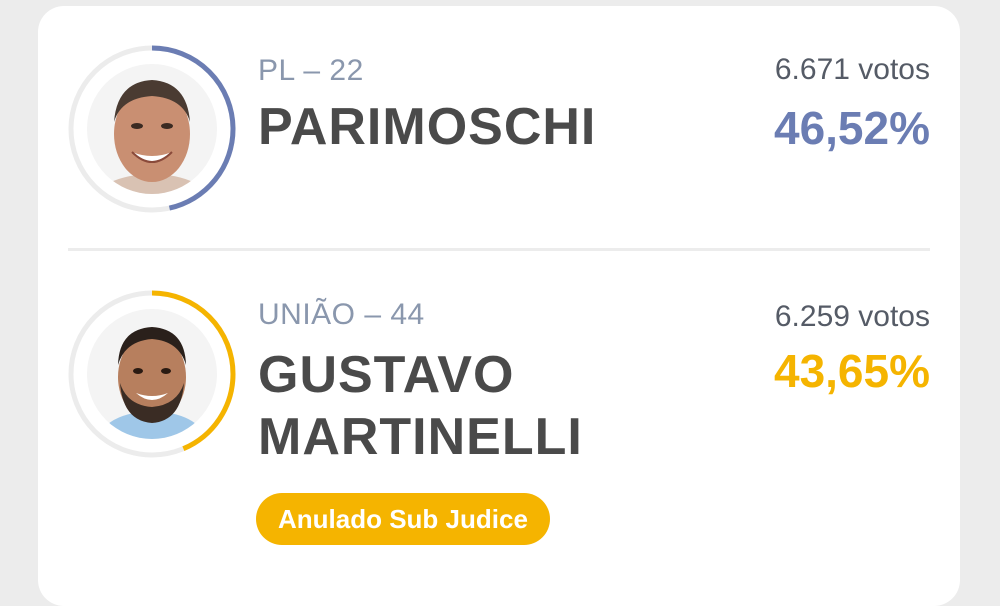 The image size is (1000, 606). Describe the element at coordinates (420, 406) in the screenshot. I see `candidate-name: GUSTAVO MARTINELLI` at that location.